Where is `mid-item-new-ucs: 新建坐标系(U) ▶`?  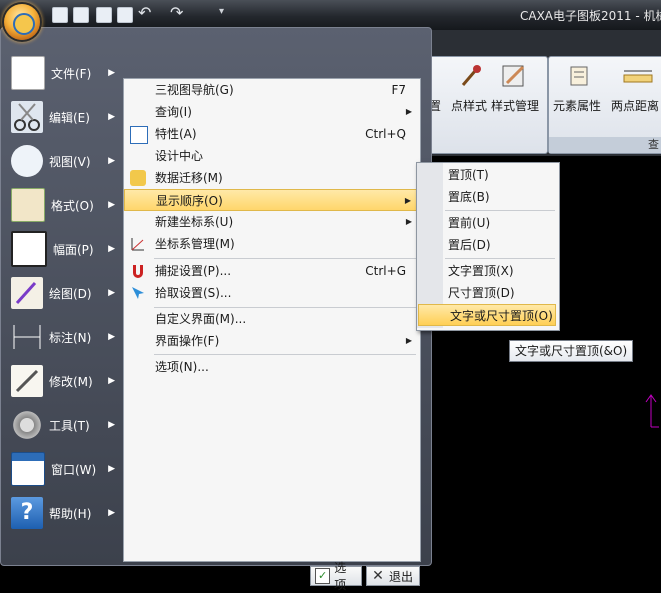
mid-item-new-ucs: 新建坐标系(U) ▶ is located at coordinates (272, 222).